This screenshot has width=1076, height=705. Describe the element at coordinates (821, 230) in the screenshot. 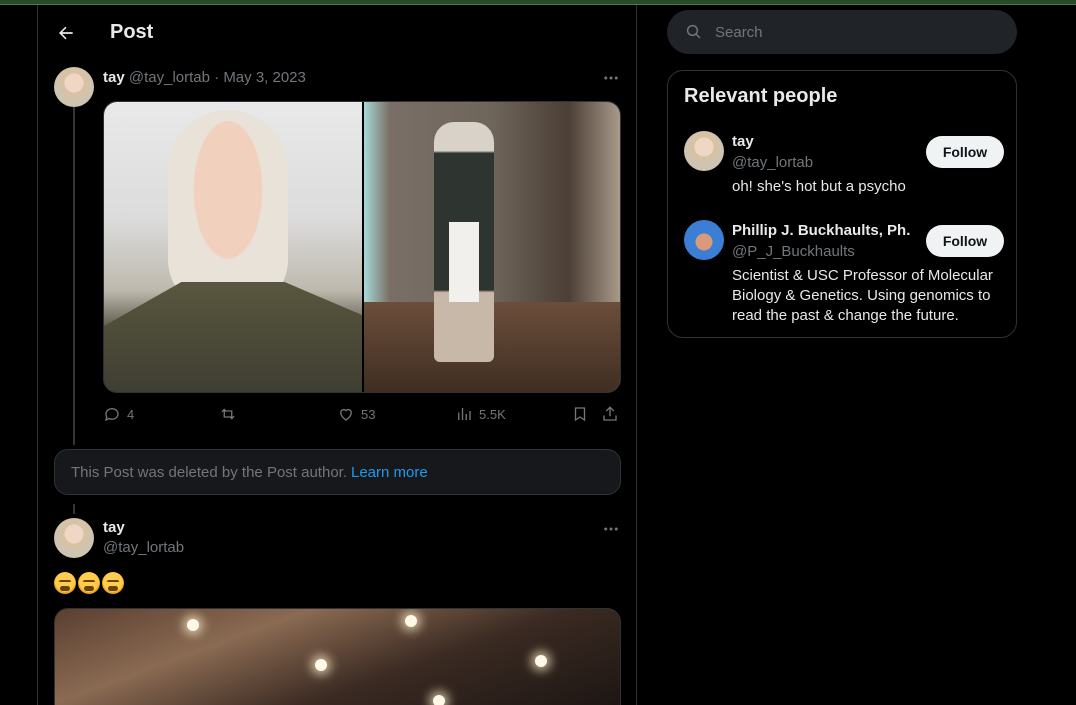

I see `person-name: Phillip J. Buckhaults, Ph.D` at that location.